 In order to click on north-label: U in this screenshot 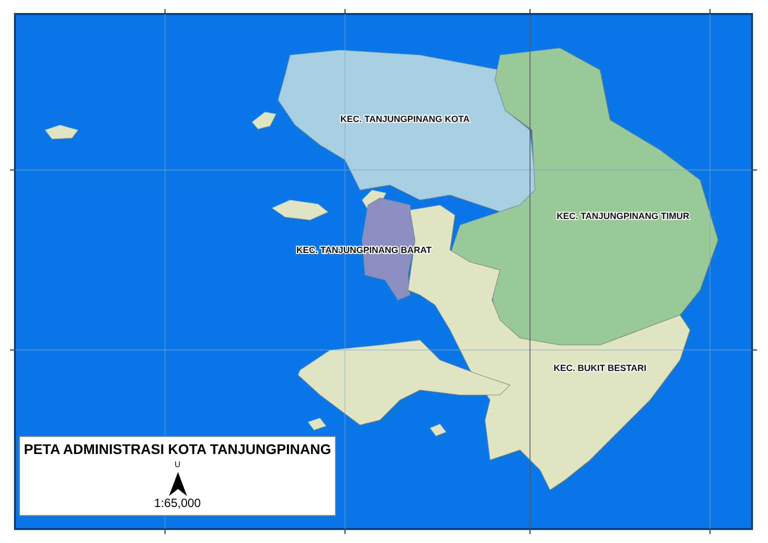, I will do `click(177, 464)`.